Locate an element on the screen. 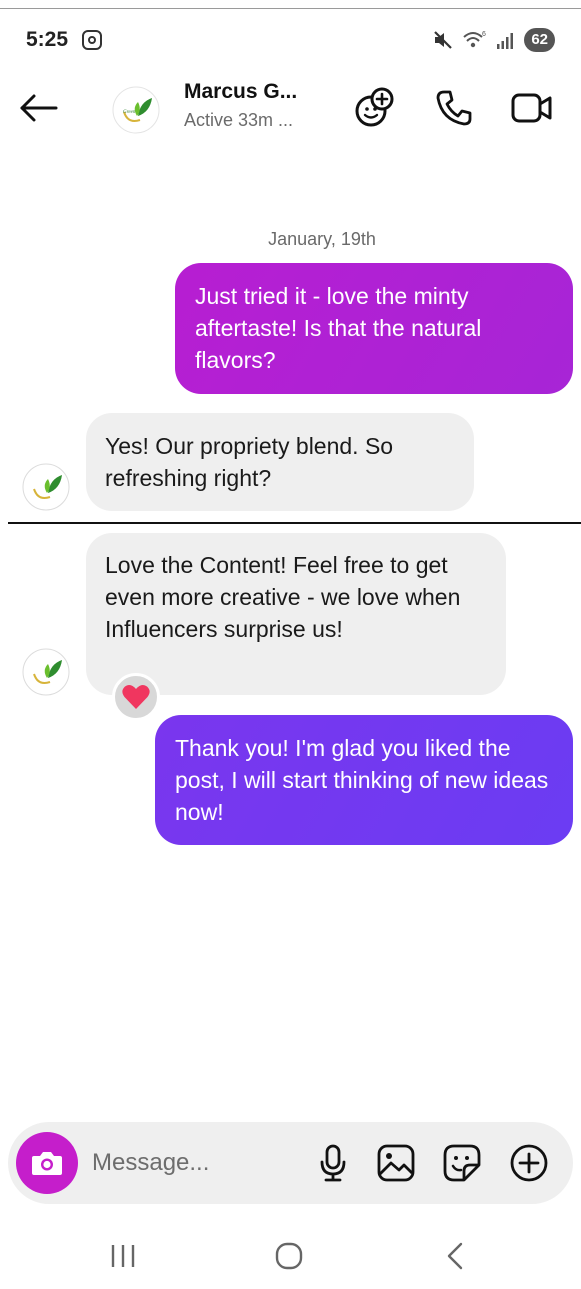 The height and width of the screenshot is (1289, 581). gallery-button is located at coordinates (396, 1163).